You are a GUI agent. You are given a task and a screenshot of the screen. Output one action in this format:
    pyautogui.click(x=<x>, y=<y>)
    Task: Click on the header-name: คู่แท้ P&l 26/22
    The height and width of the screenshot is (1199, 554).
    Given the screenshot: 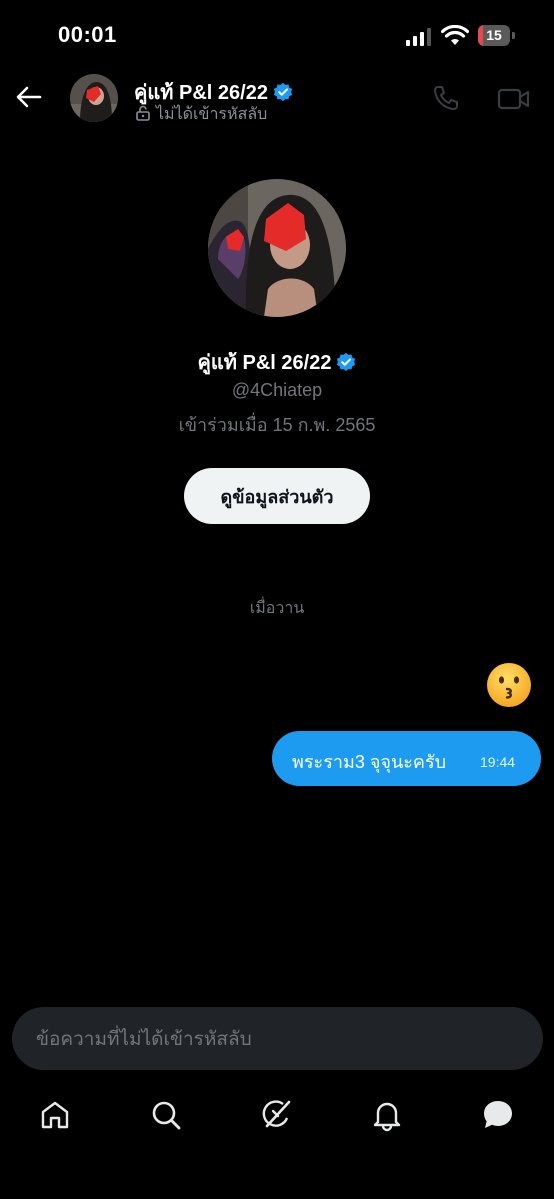 What is the action you would take?
    pyautogui.click(x=201, y=93)
    